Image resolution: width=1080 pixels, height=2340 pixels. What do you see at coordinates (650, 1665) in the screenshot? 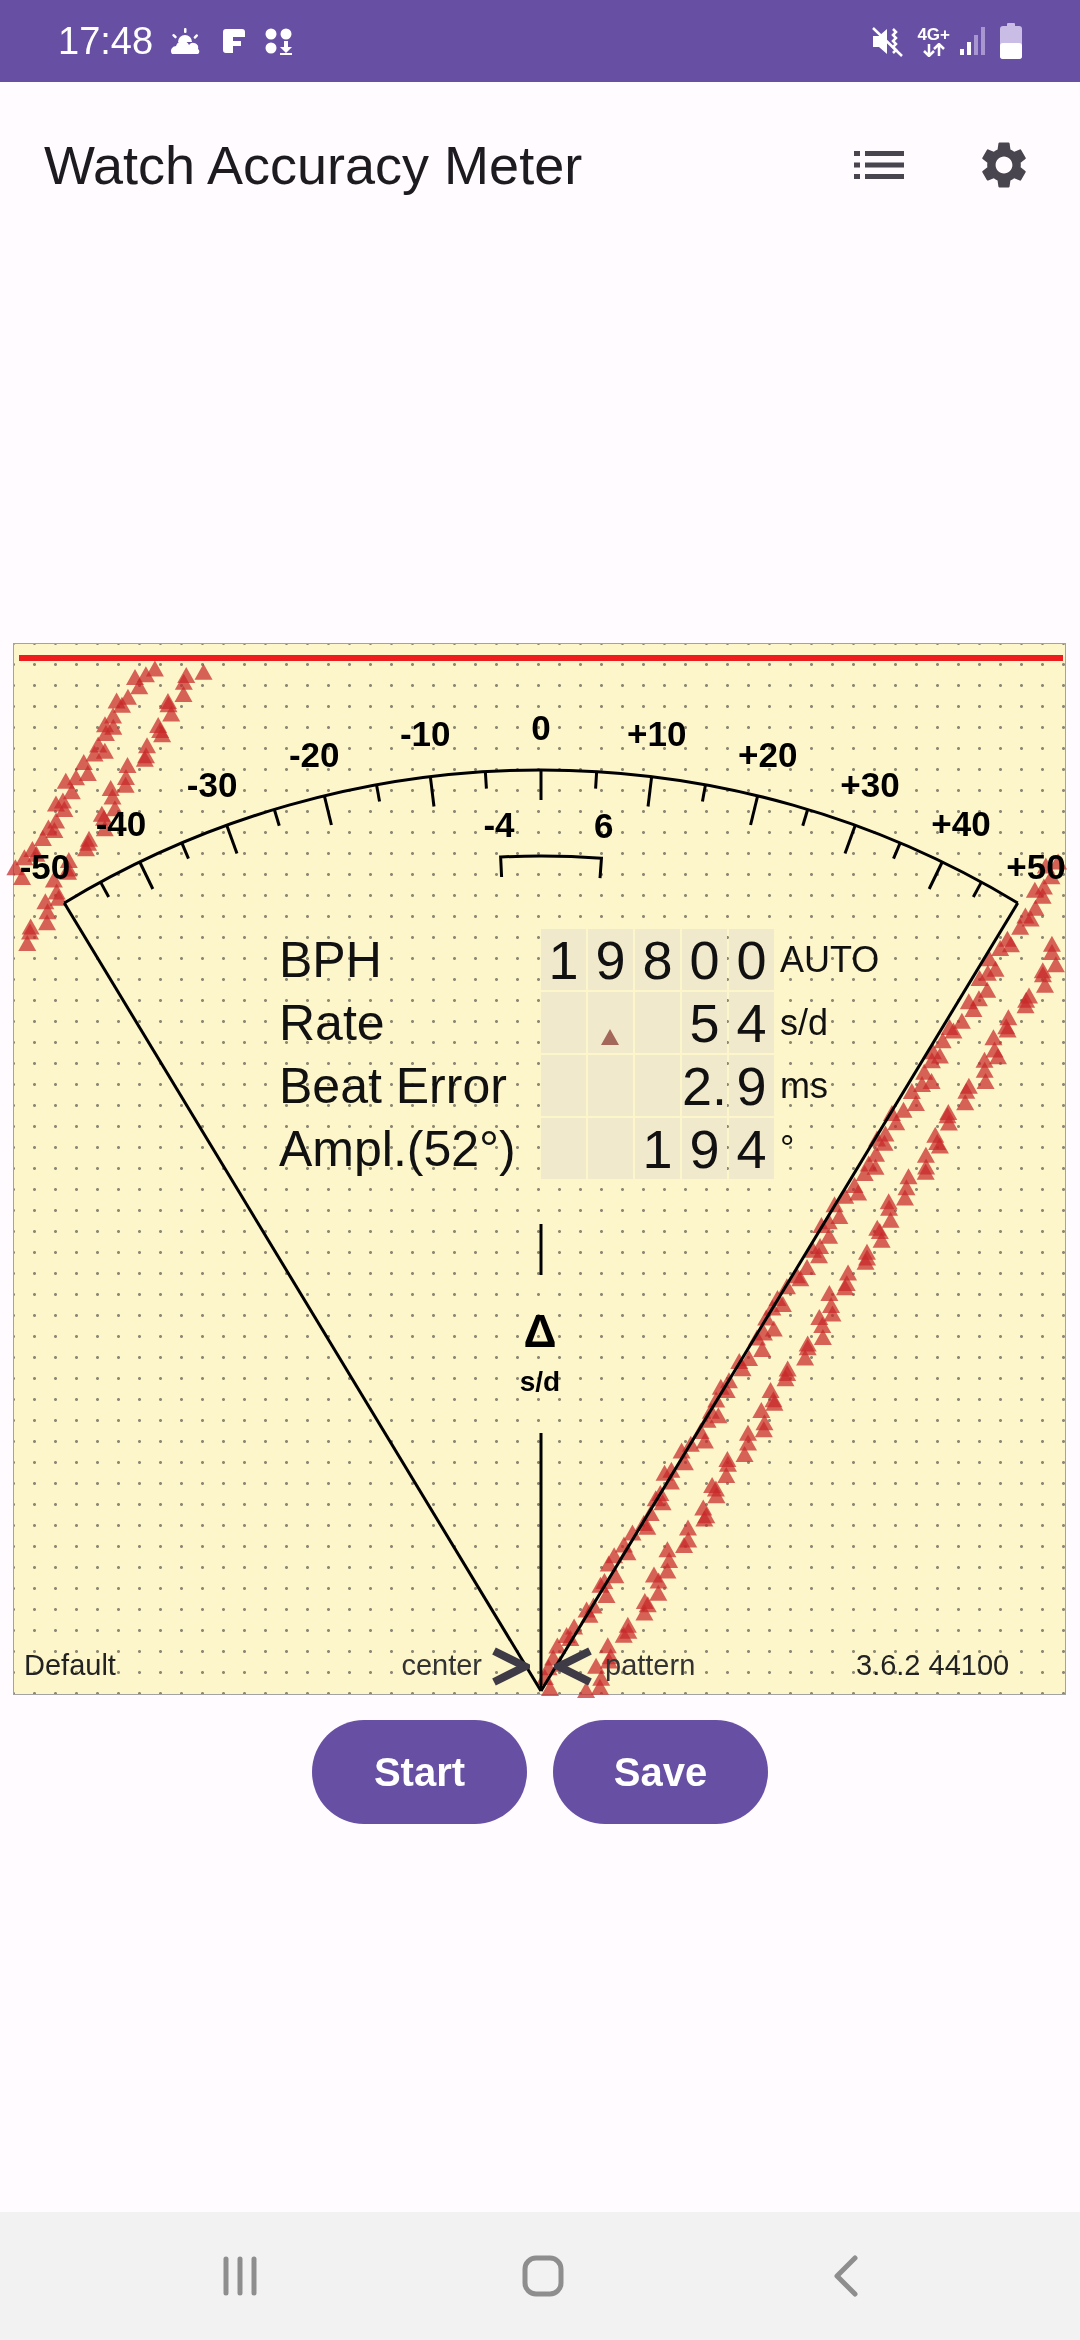
I see `pattern-label: pattern` at bounding box center [650, 1665].